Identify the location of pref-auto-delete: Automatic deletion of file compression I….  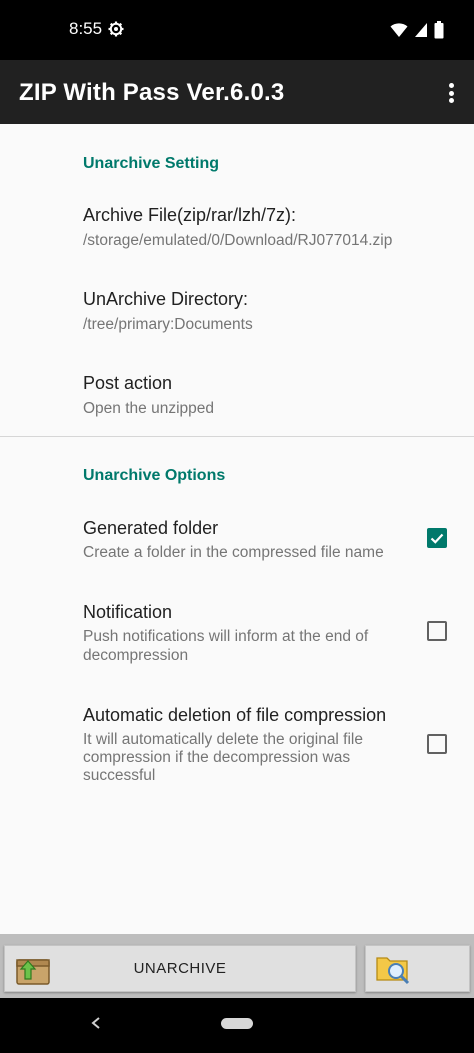
(237, 745).